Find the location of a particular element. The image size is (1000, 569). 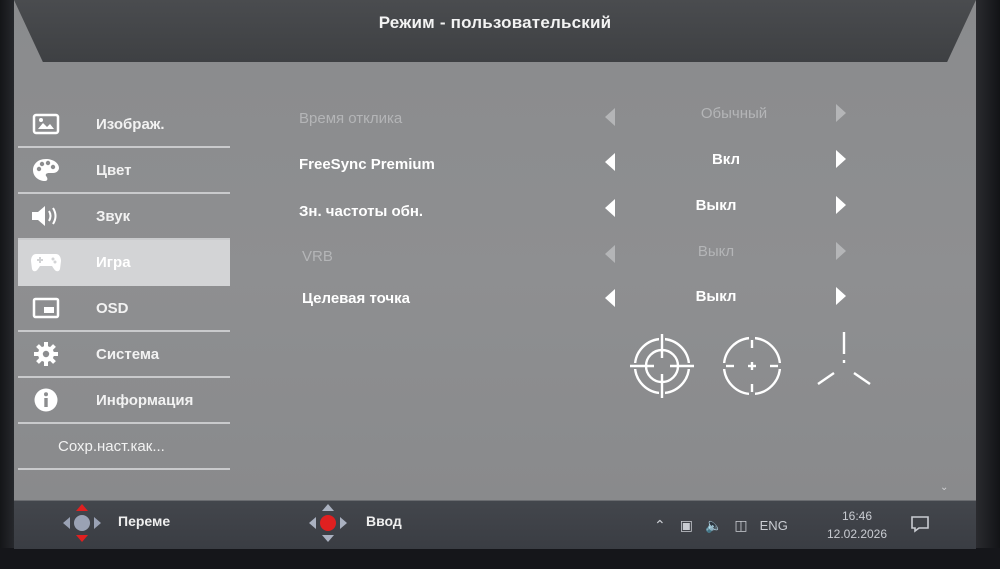

chevron-up-icon: ⌃ is located at coordinates (660, 525).